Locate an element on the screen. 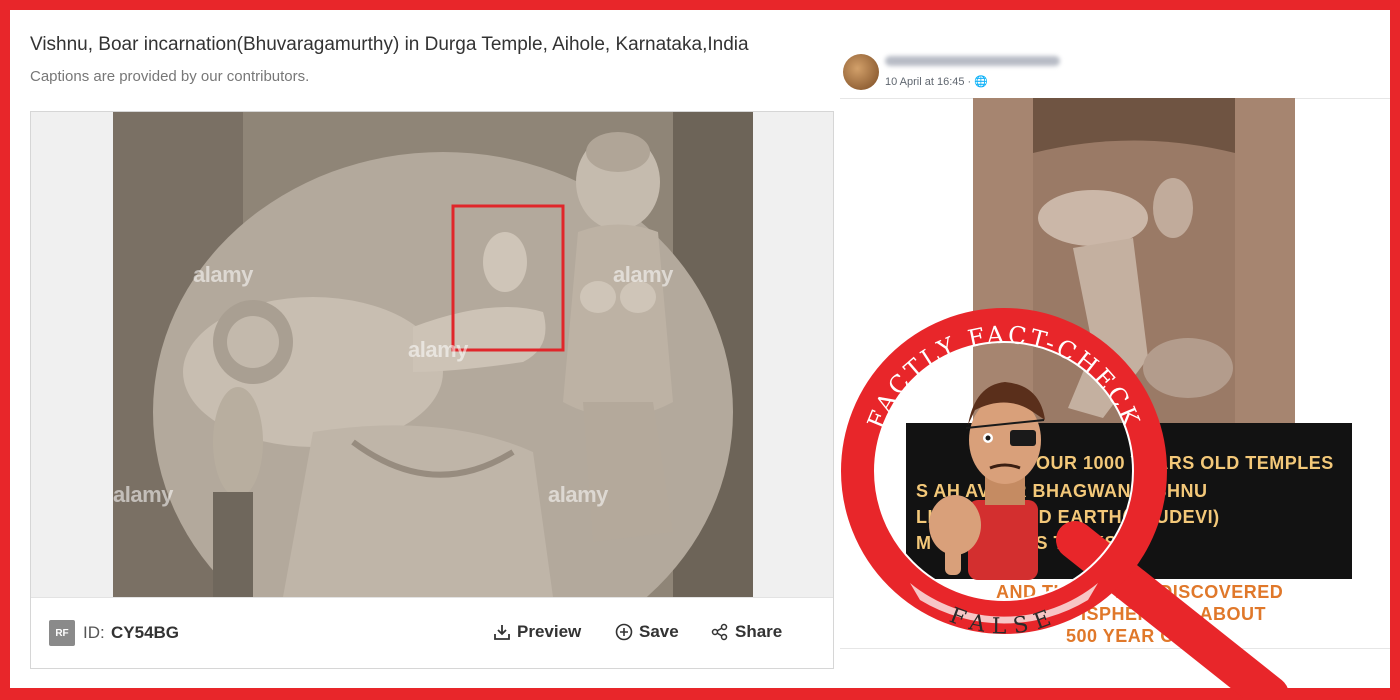  overlay-text-line: OUR 1000 YEARS OLD TEMPLES is located at coordinates (1185, 463).